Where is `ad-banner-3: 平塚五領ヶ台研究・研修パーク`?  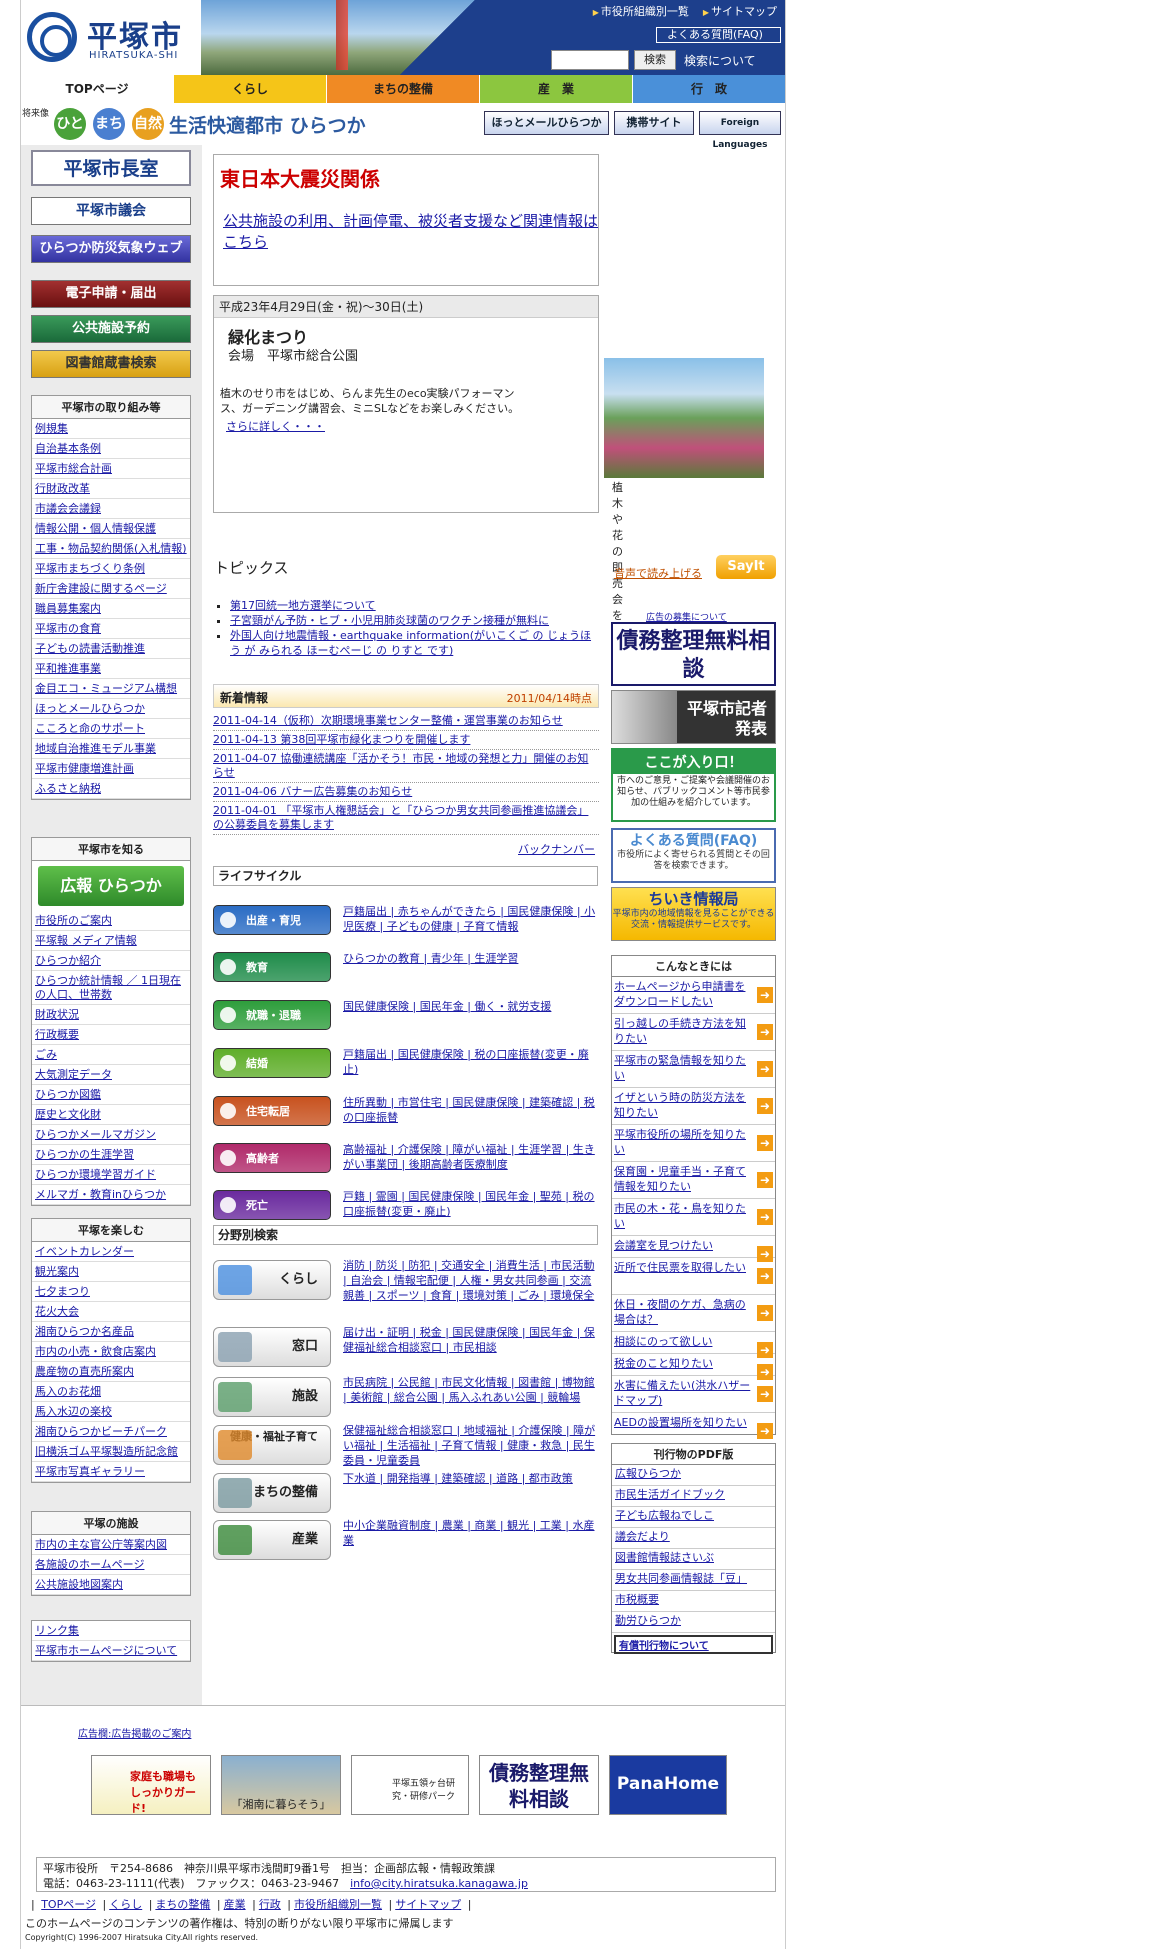
ad-banner-3: 平塚五領ヶ台研究・研修パーク is located at coordinates (410, 1785).